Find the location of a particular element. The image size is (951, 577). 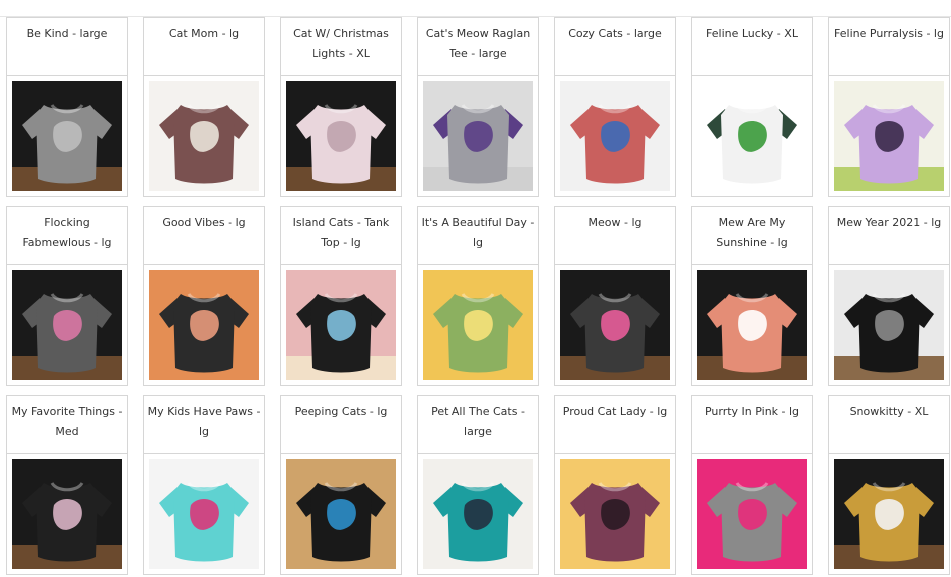

product-card: Feline Purralysis - lg is located at coordinates (889, 107).